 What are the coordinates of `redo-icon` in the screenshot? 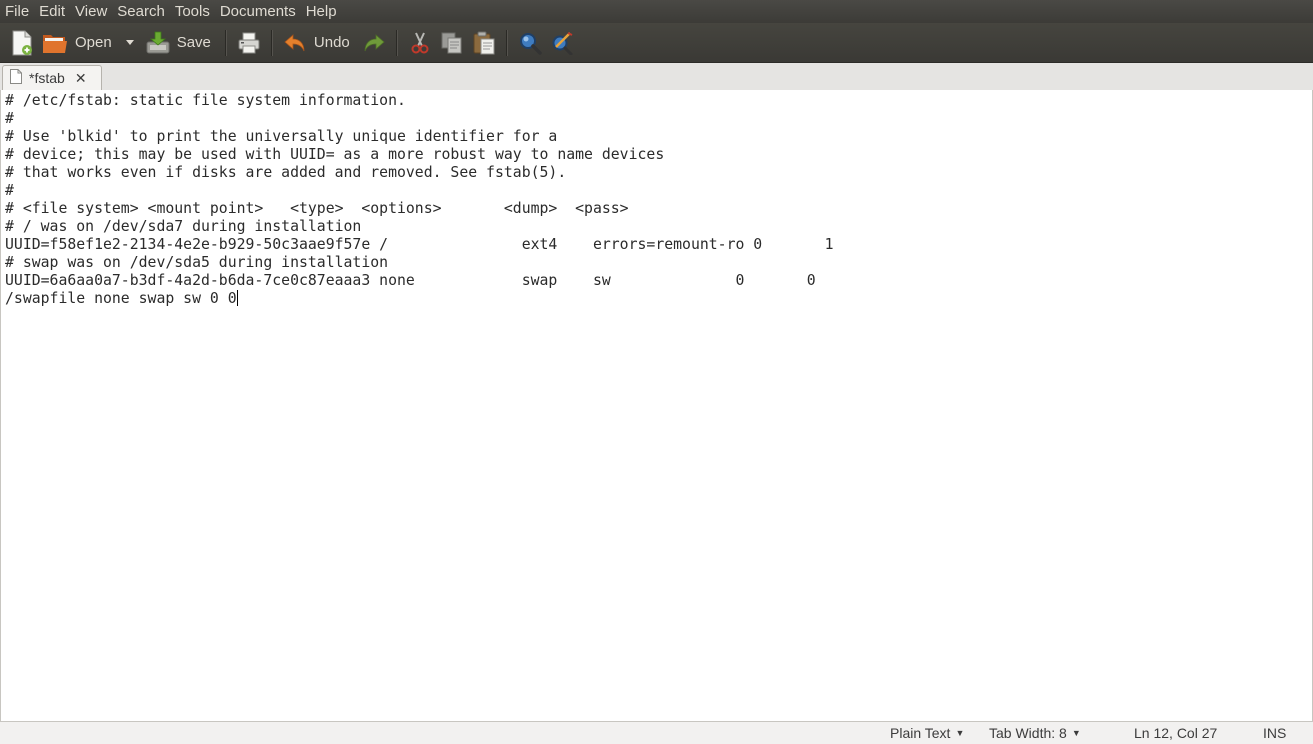 It's located at (374, 43).